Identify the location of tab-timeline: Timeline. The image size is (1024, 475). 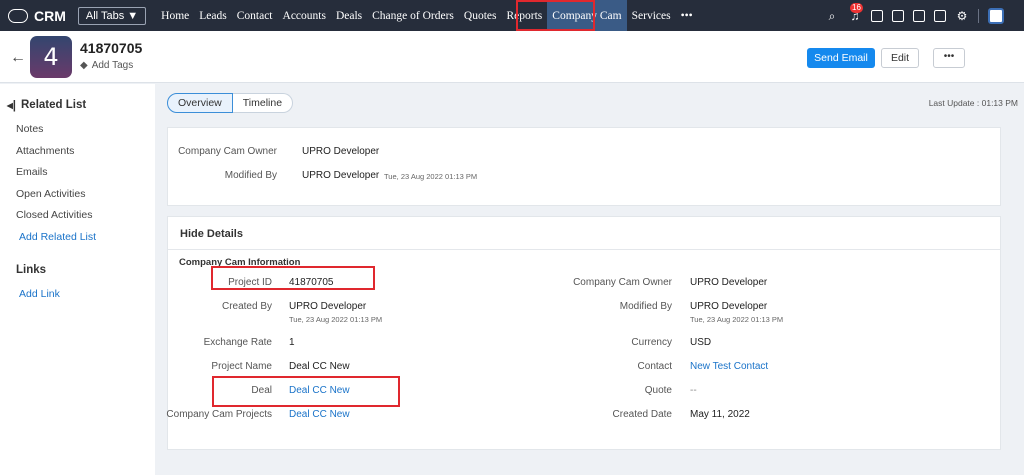
(263, 103).